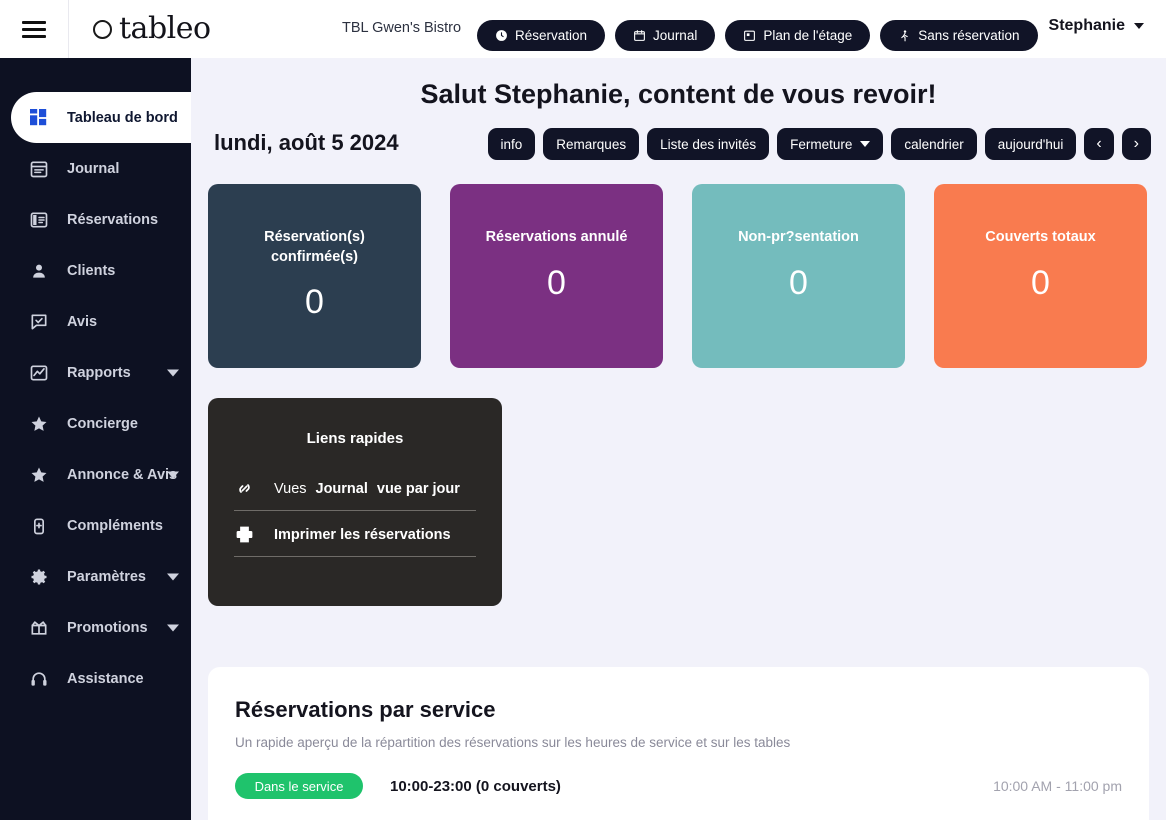  I want to click on sidebar-item-complements: Compléments, so click(95, 525).